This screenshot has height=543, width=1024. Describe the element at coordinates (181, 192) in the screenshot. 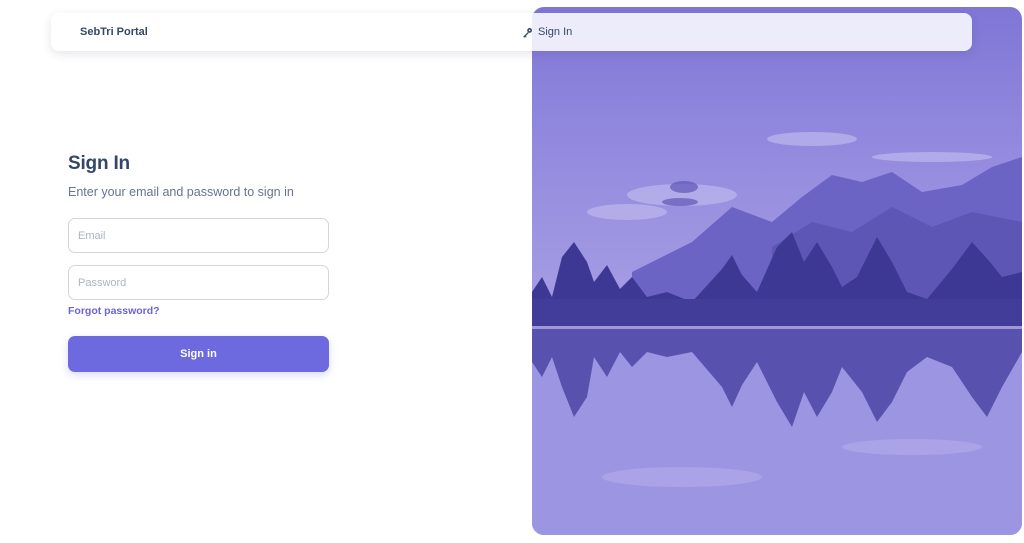

I see `page-subtitle: Enter your email and password to sign in` at that location.